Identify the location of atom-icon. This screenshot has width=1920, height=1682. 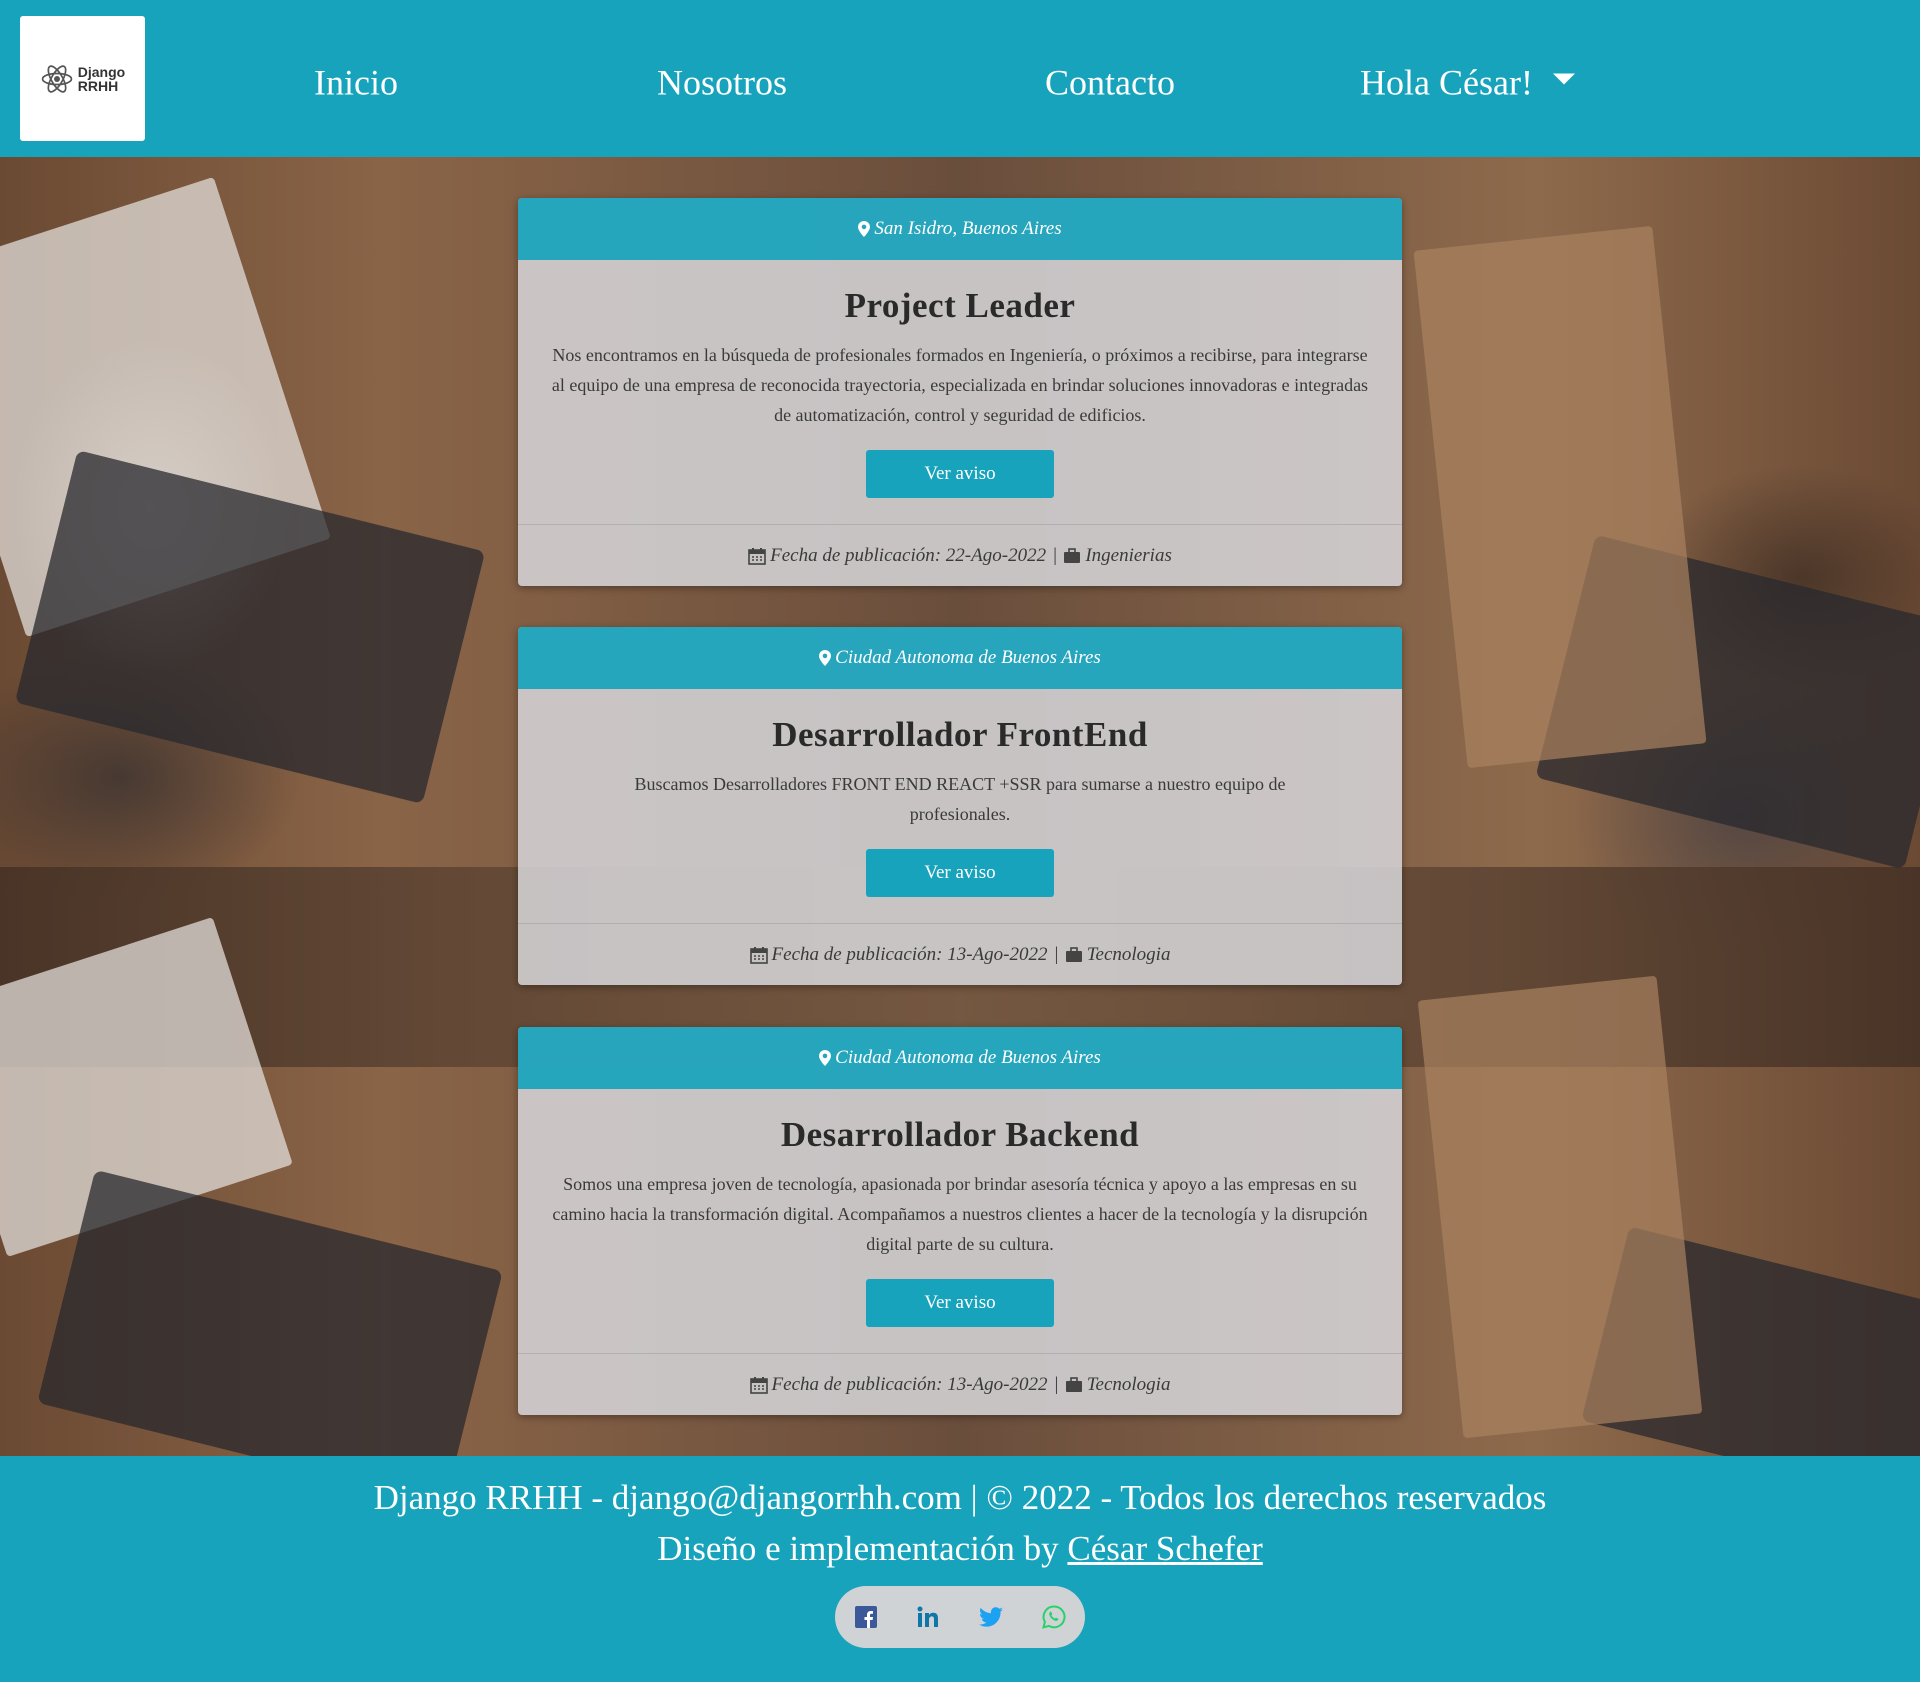
(57, 78).